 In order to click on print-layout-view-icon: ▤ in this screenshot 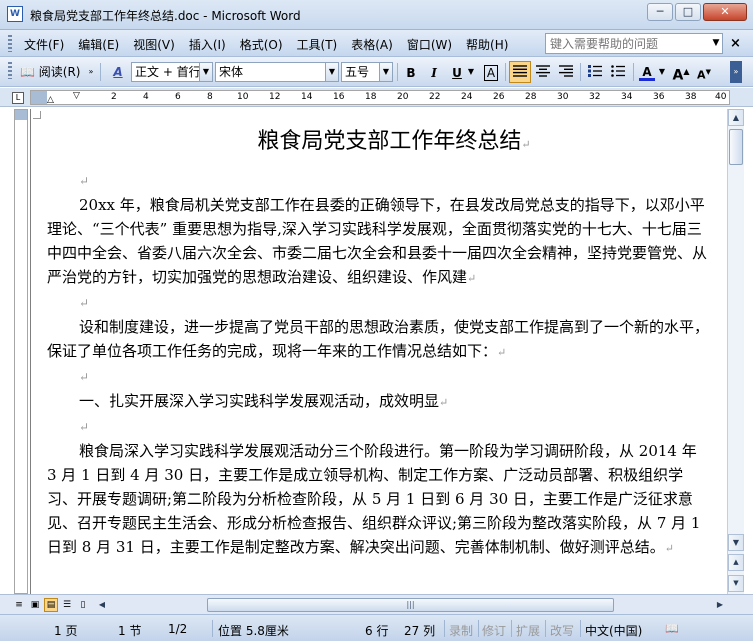, I will do `click(51, 605)`.